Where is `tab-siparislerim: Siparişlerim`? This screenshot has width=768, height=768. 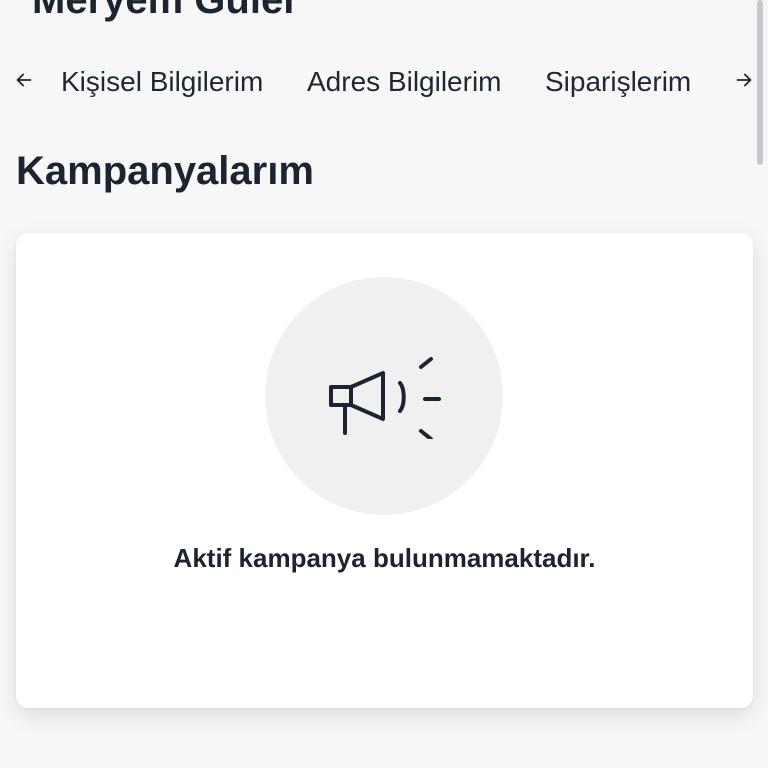
tab-siparislerim: Siparişlerim is located at coordinates (618, 82).